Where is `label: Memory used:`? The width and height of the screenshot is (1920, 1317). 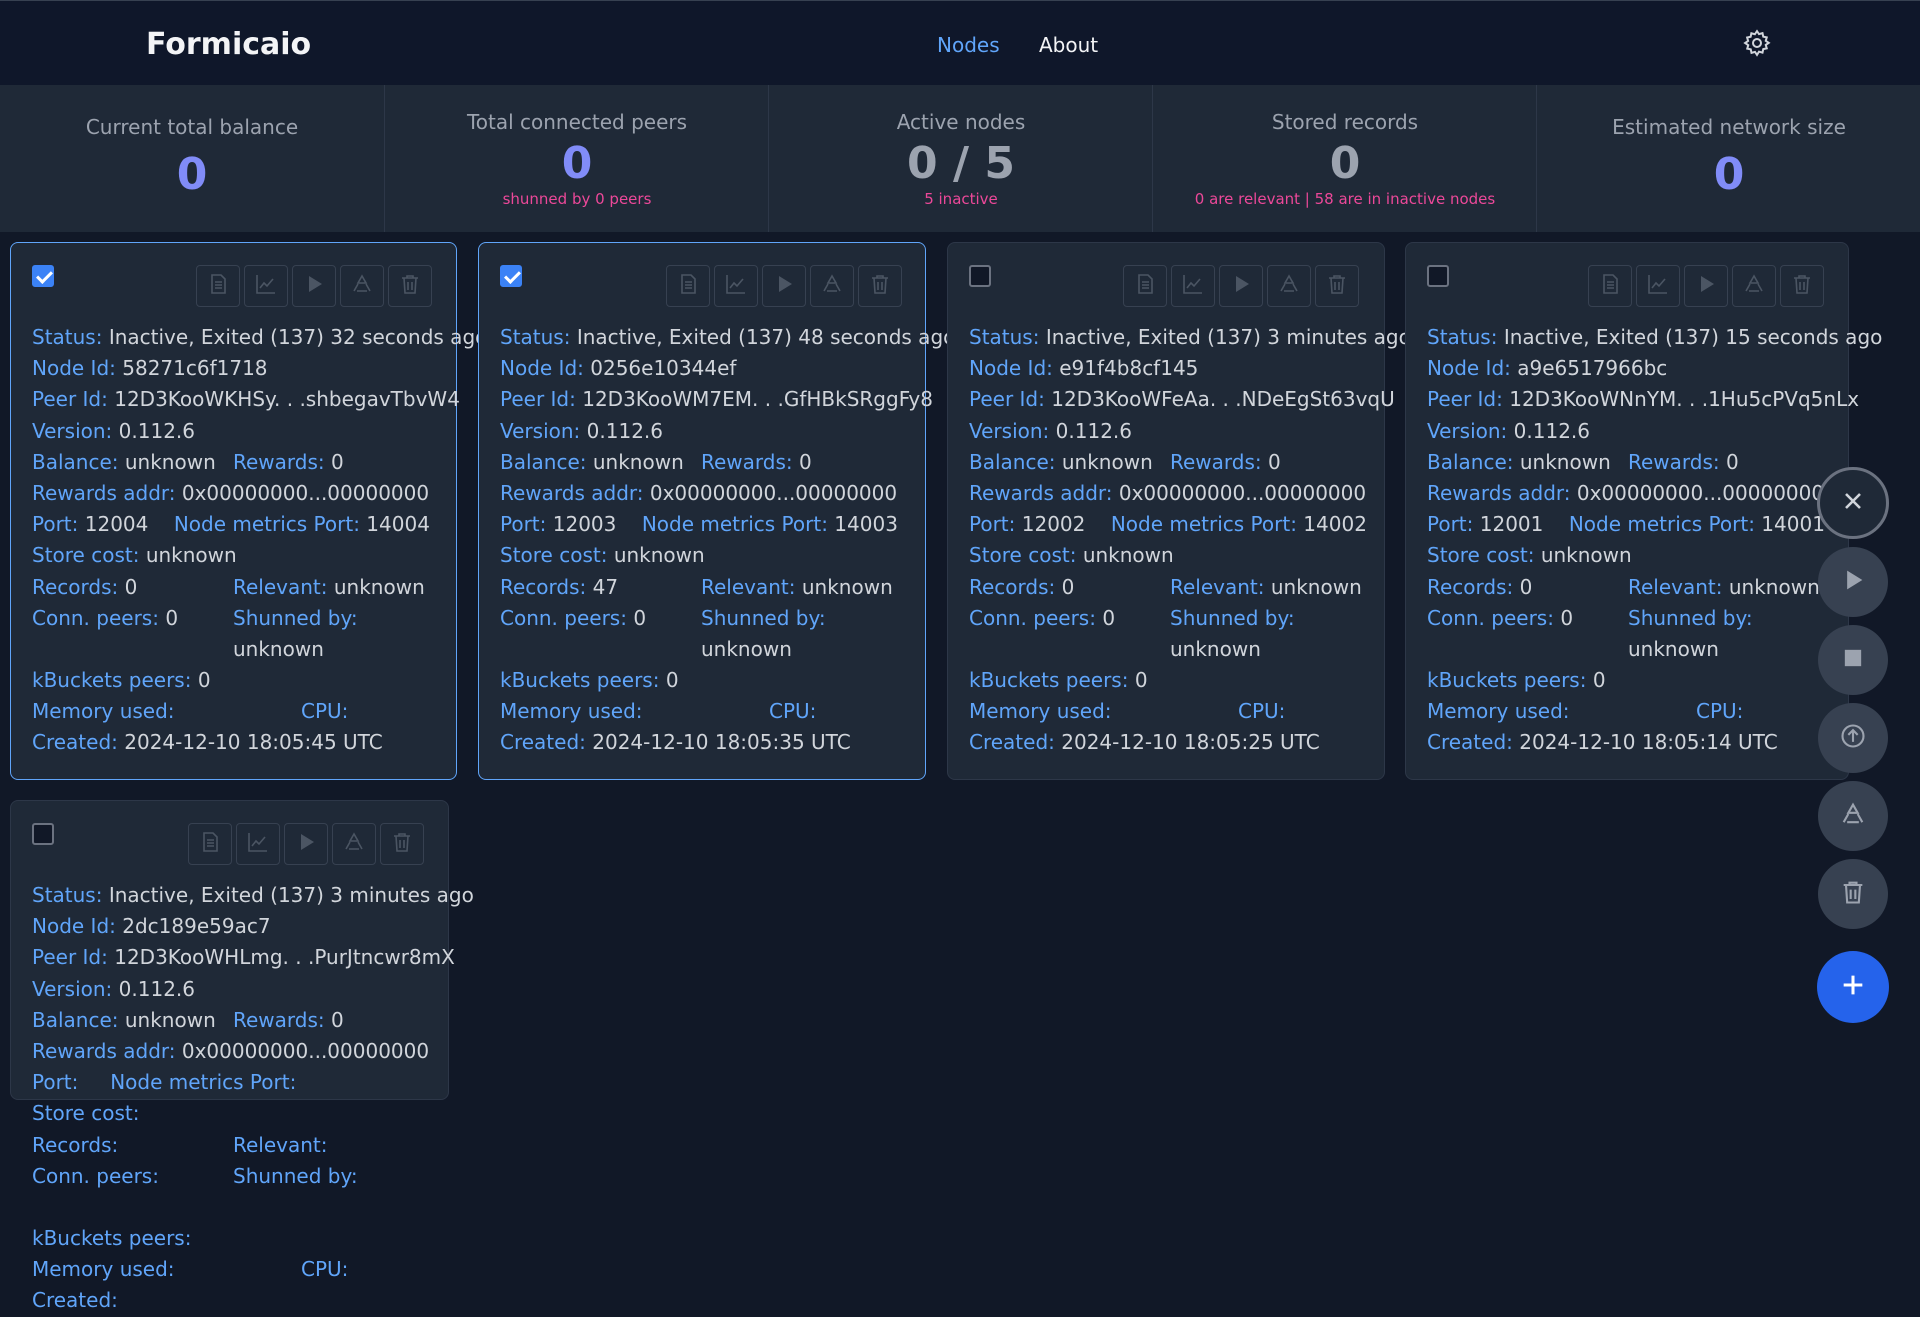 label: Memory used: is located at coordinates (571, 711).